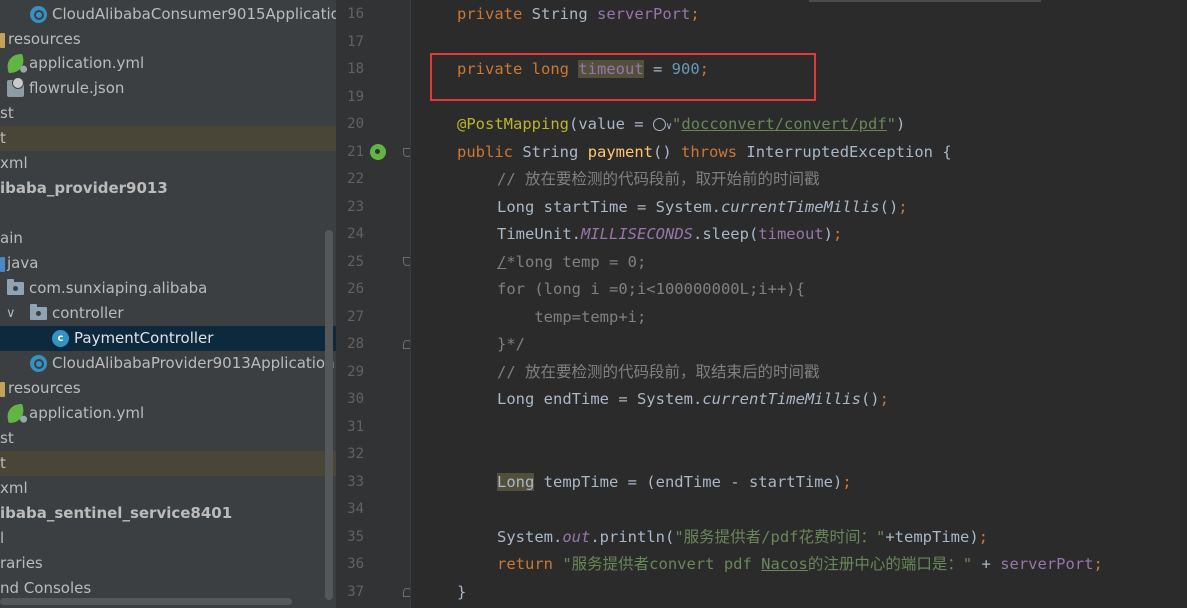 The height and width of the screenshot is (608, 1187). What do you see at coordinates (168, 39) in the screenshot?
I see `tree-item-resources: resources` at bounding box center [168, 39].